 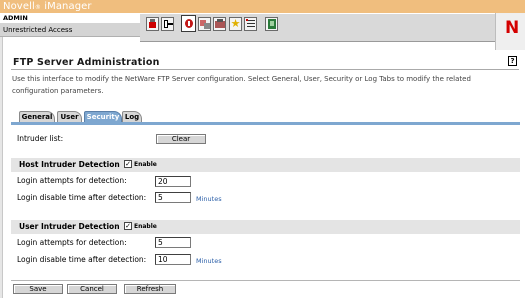 What do you see at coordinates (145, 164) in the screenshot?
I see `host-enable-label: Enable` at bounding box center [145, 164].